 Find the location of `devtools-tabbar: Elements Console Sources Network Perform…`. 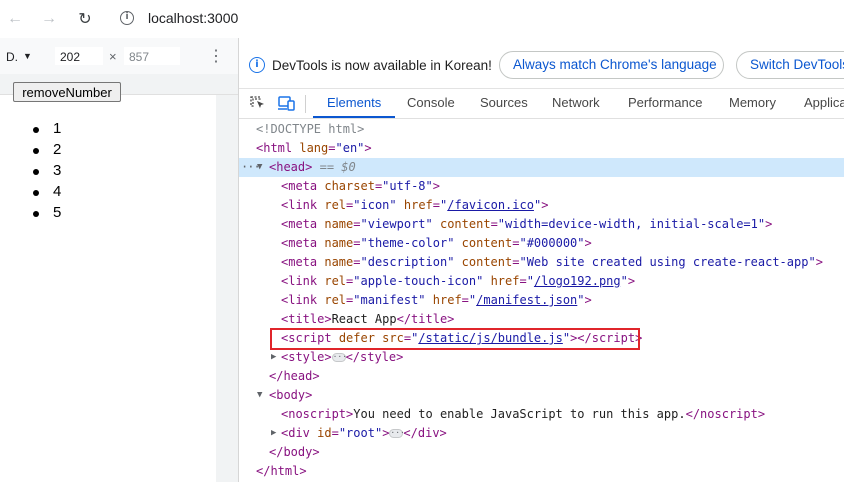

devtools-tabbar: Elements Console Sources Network Perform… is located at coordinates (541, 104).